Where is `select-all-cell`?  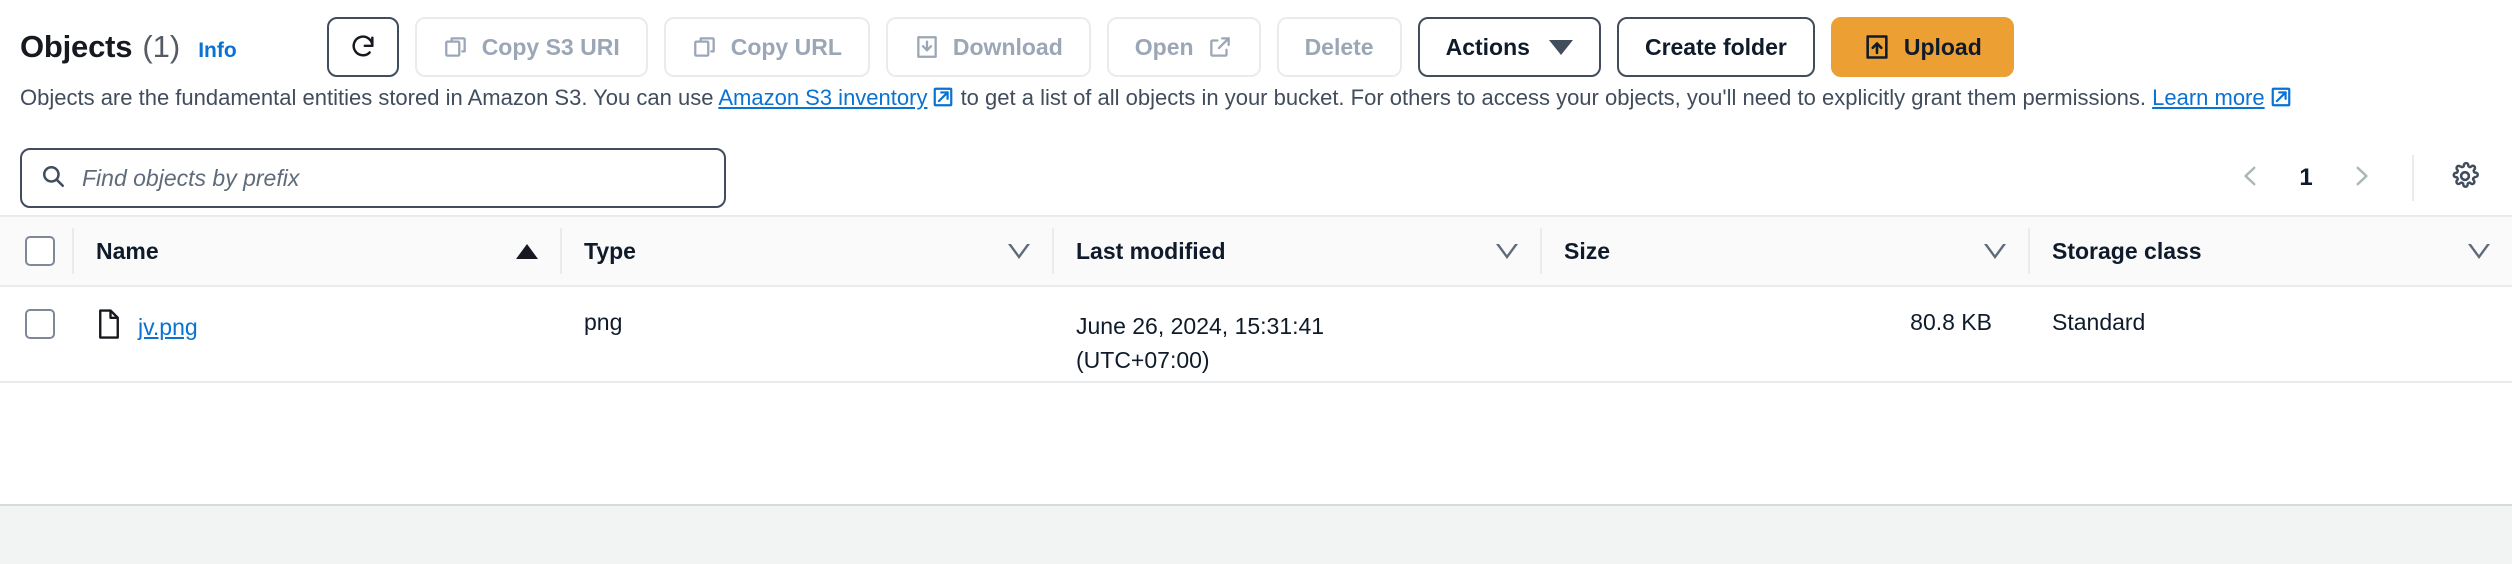 select-all-cell is located at coordinates (36, 251).